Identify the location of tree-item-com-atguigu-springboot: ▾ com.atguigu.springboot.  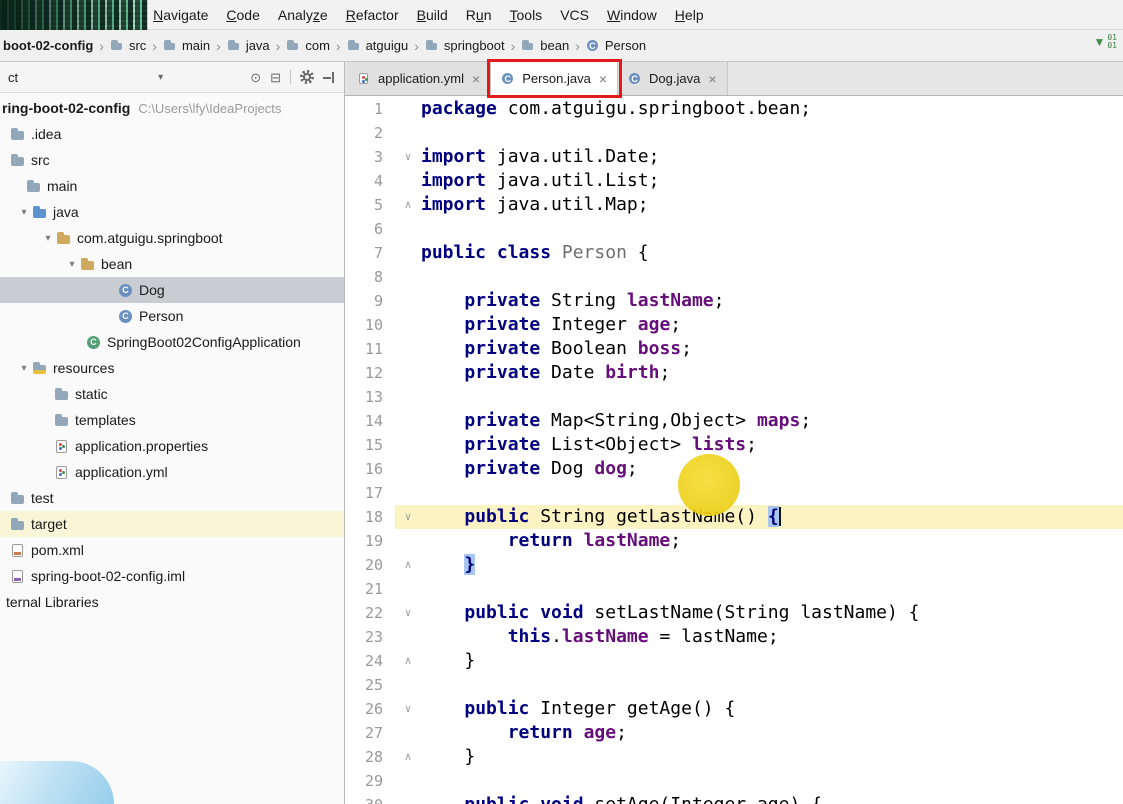
(172, 238).